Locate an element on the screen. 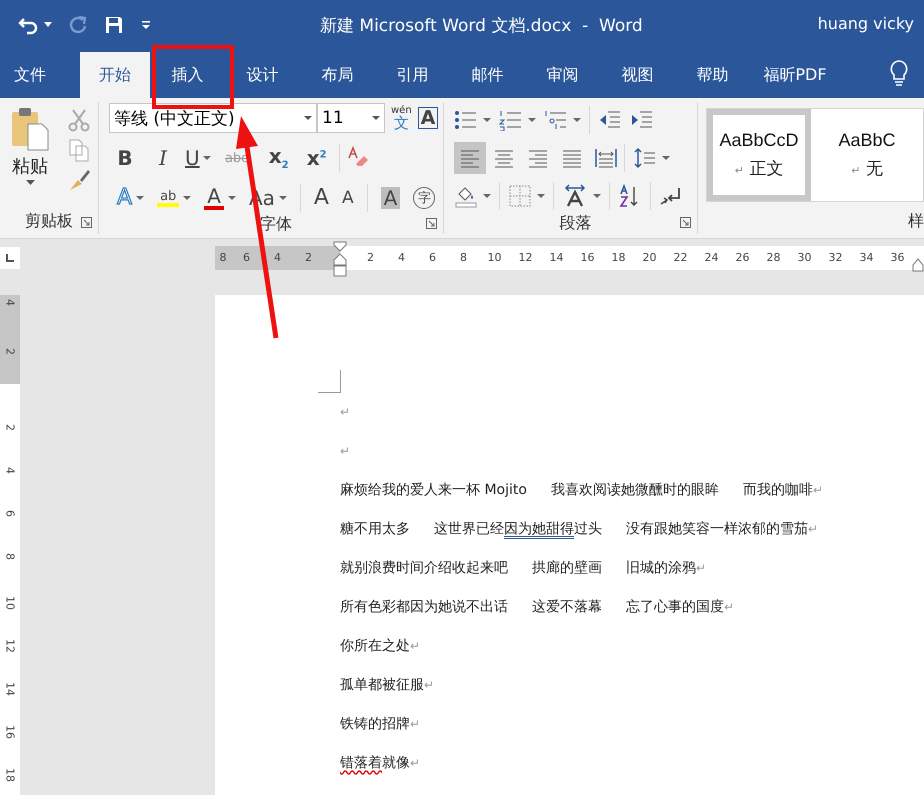 The image size is (924, 795). superscript-button: x$^{2}$ is located at coordinates (316, 158).